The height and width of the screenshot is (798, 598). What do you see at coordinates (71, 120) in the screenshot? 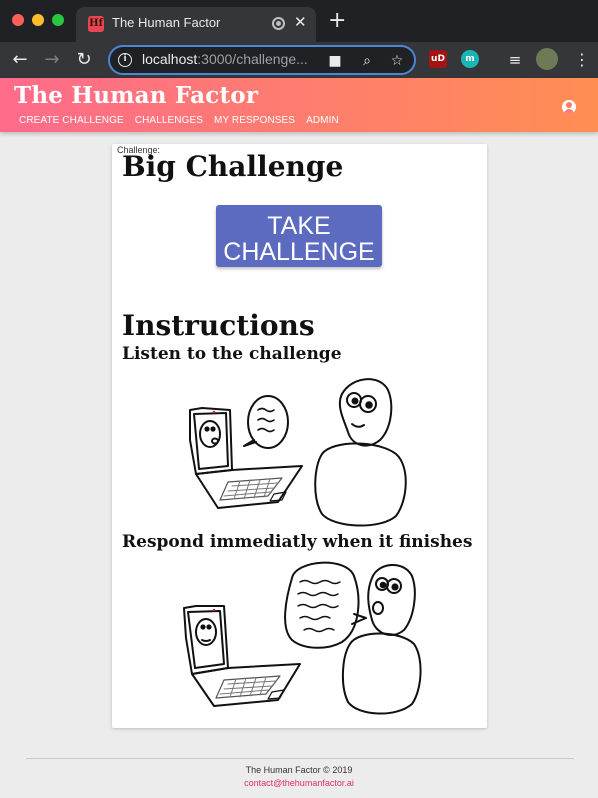
I see `nav-create-challenge: CREATE CHALLENGE` at bounding box center [71, 120].